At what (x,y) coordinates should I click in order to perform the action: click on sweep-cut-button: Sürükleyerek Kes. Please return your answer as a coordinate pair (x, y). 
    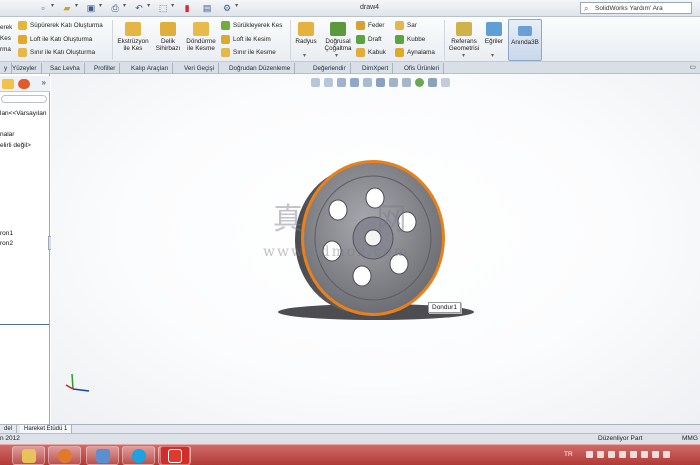
    Looking at the image, I should click on (251, 25).